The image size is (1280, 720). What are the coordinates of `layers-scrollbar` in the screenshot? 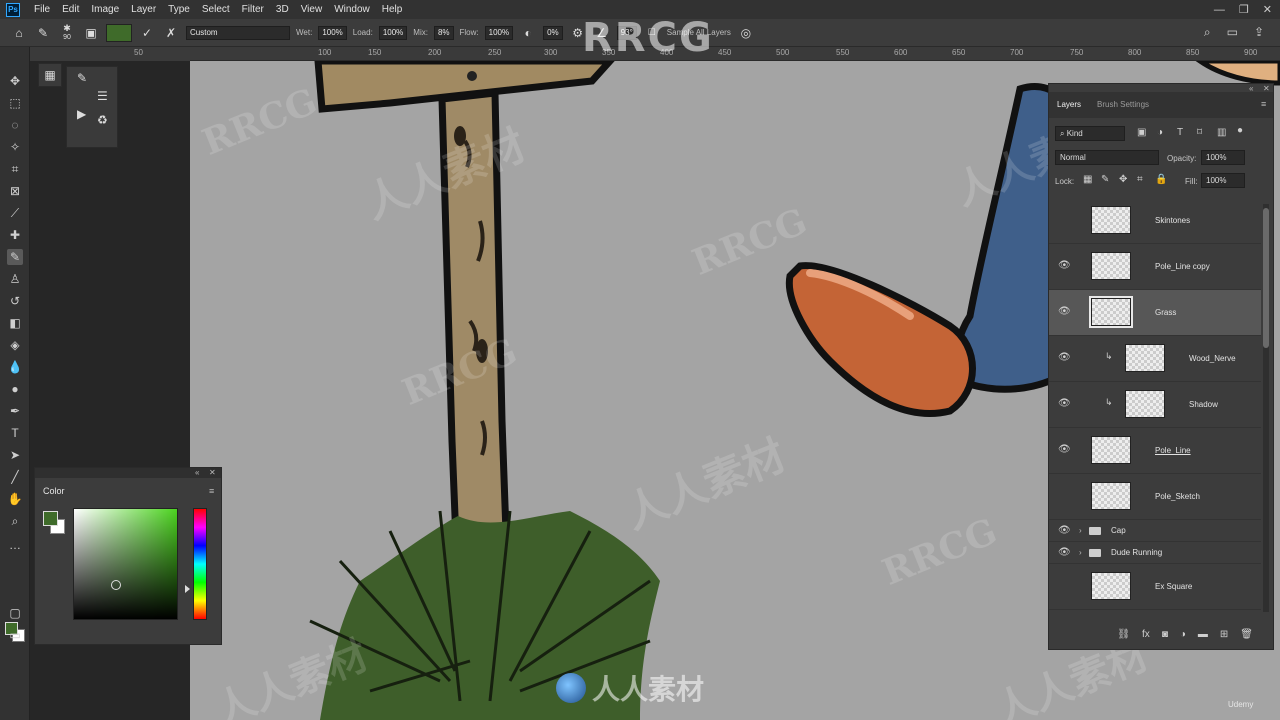 It's located at (1266, 408).